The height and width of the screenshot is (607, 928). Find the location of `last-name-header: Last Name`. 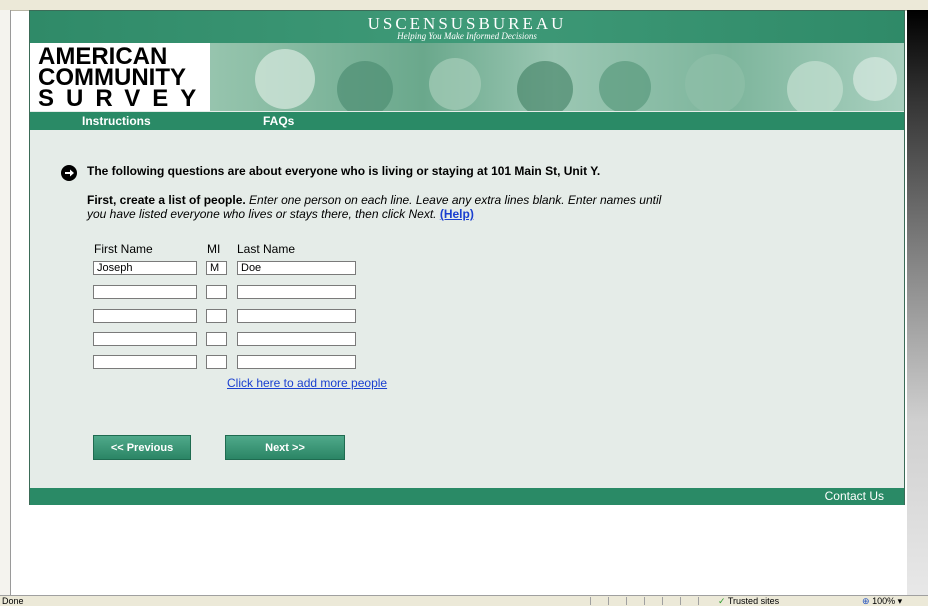

last-name-header: Last Name is located at coordinates (266, 249).